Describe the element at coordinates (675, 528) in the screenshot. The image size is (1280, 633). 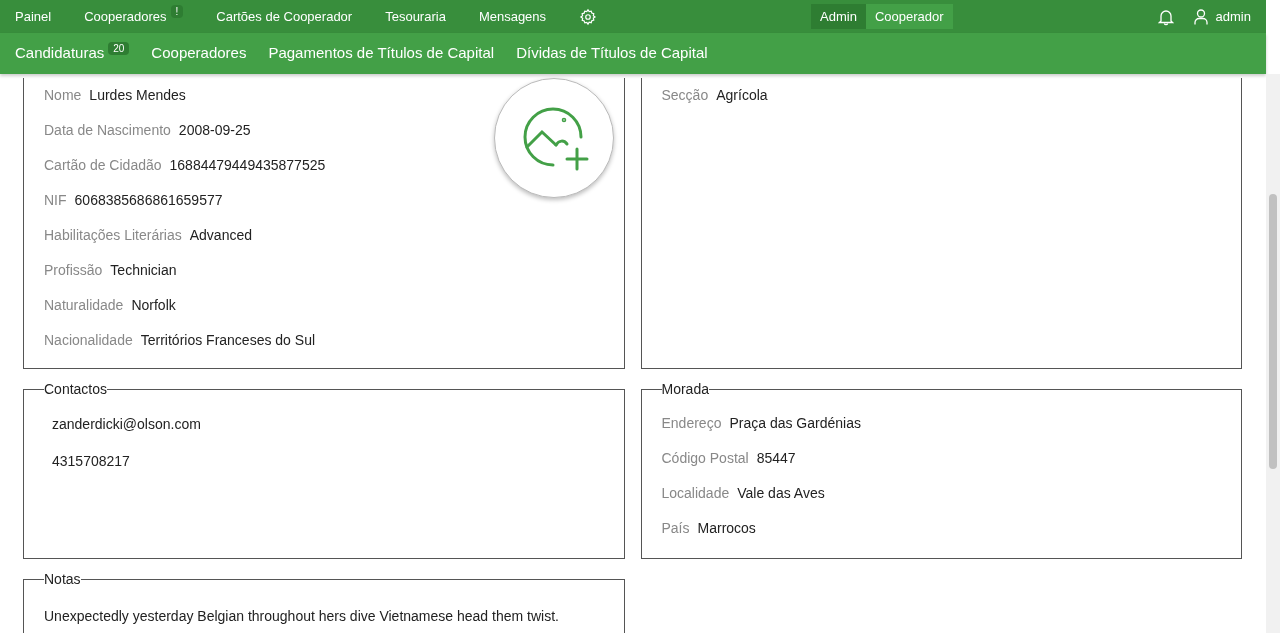
I see `field-label: País` at that location.